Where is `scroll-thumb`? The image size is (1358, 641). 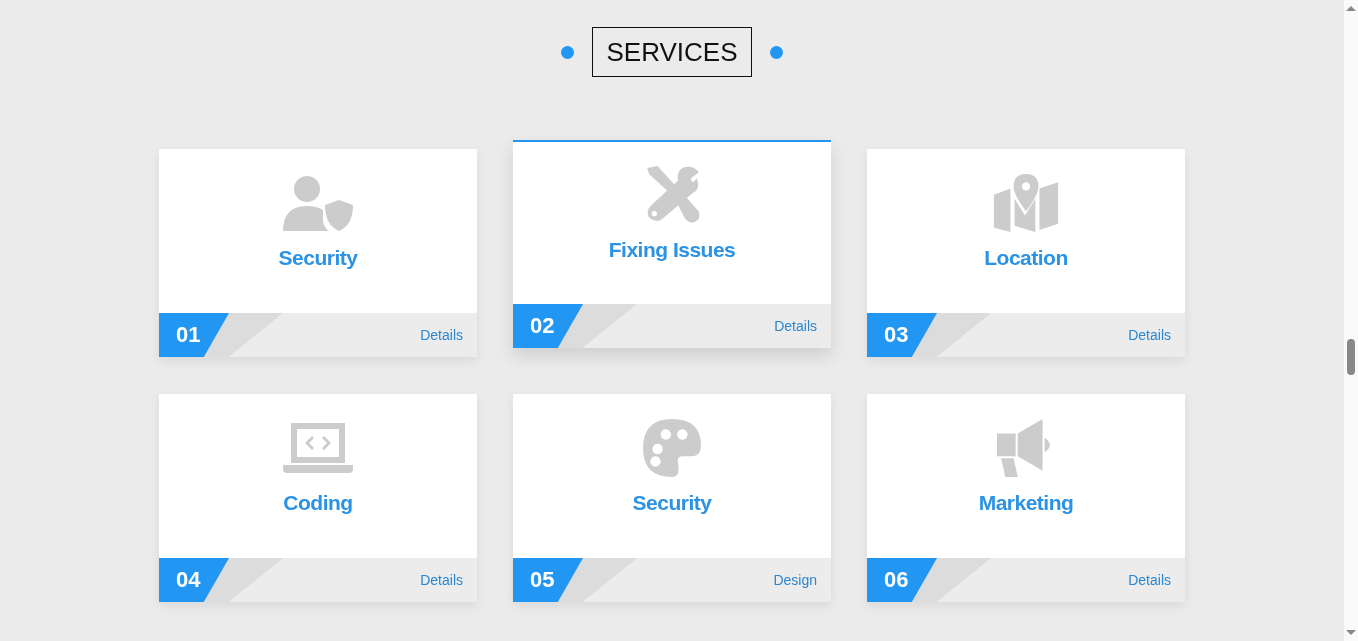 scroll-thumb is located at coordinates (1351, 357).